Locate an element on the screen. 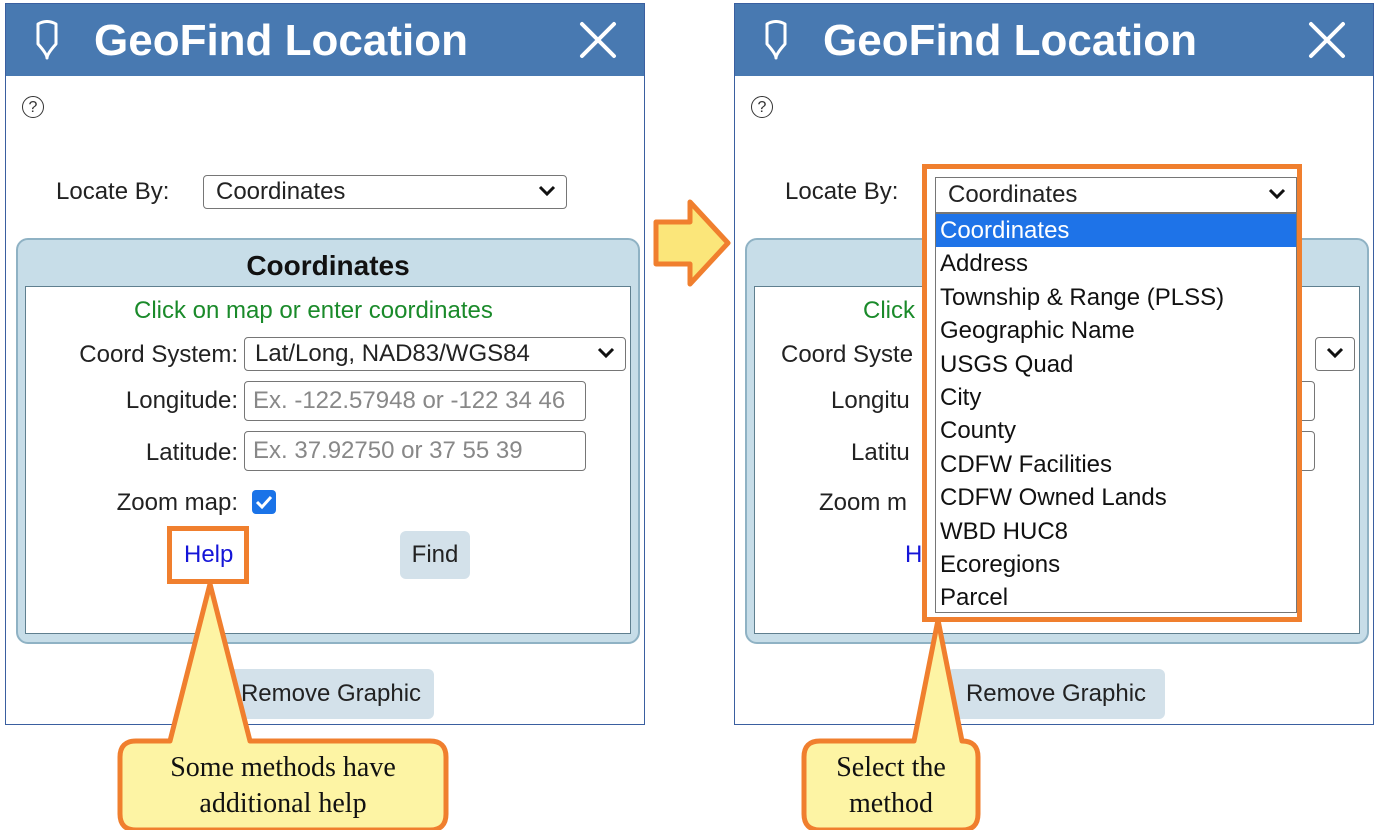 This screenshot has height=830, width=1378. right-callout-text: Select the method is located at coordinates (891, 786).